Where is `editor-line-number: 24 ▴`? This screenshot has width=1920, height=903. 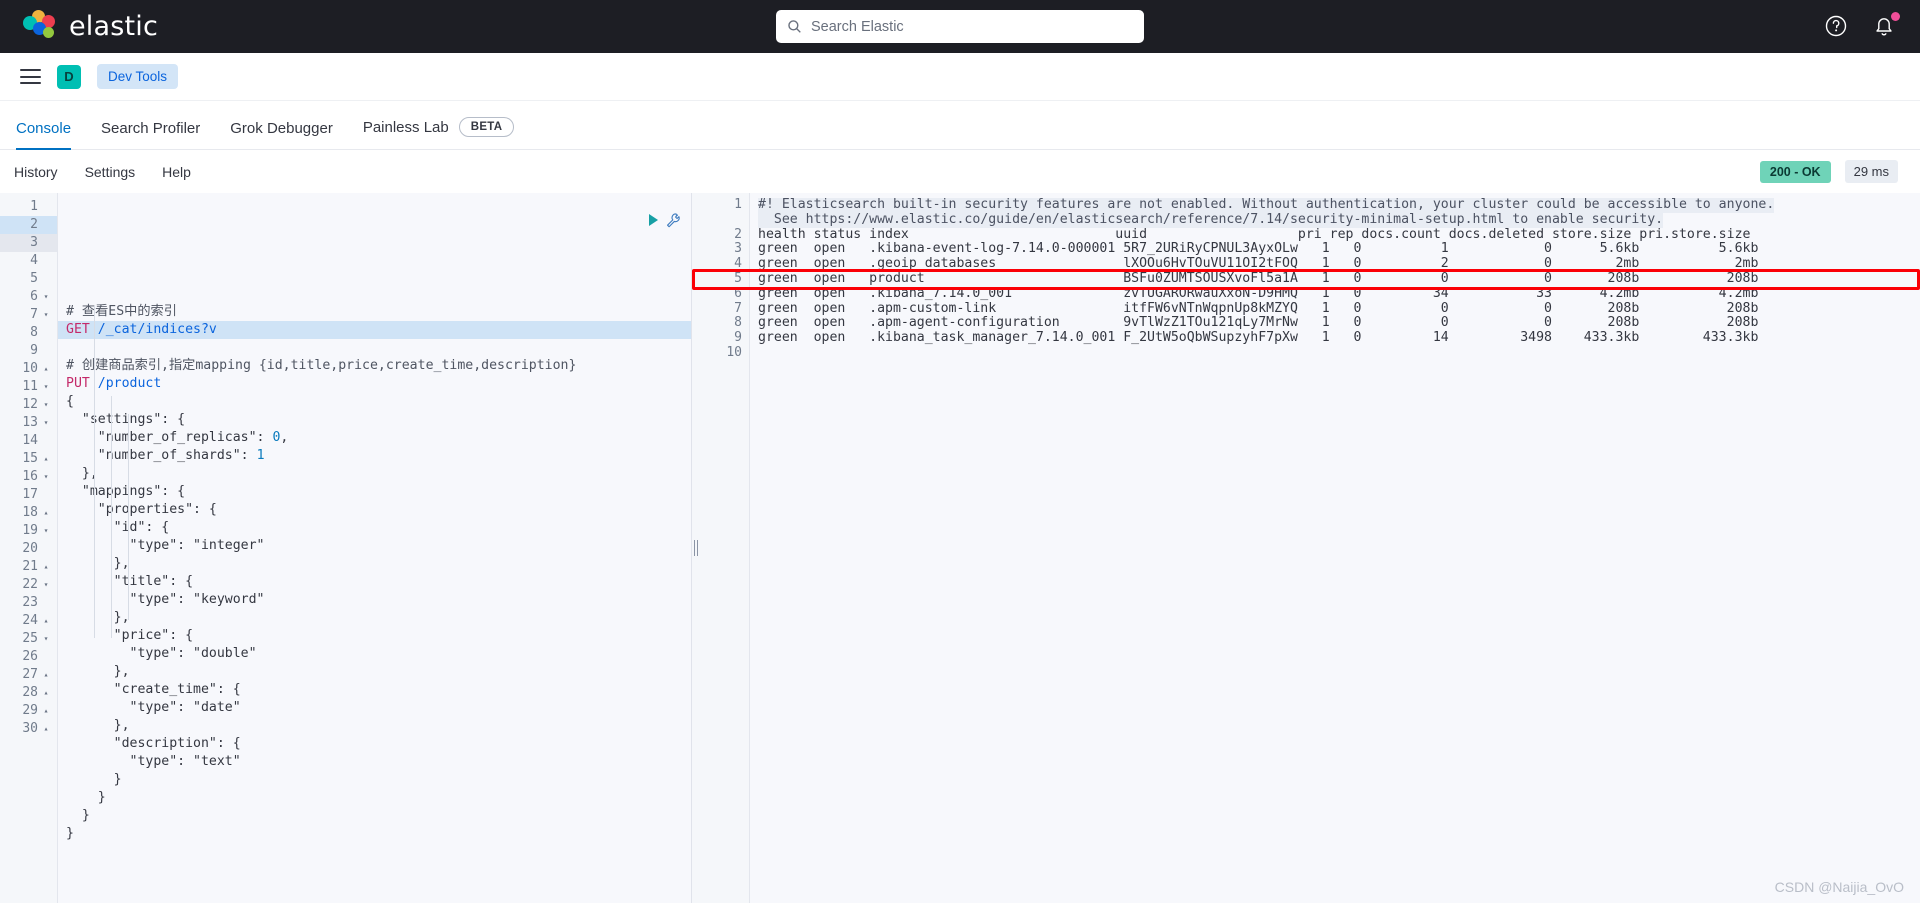
editor-line-number: 24 ▴ is located at coordinates (35, 620).